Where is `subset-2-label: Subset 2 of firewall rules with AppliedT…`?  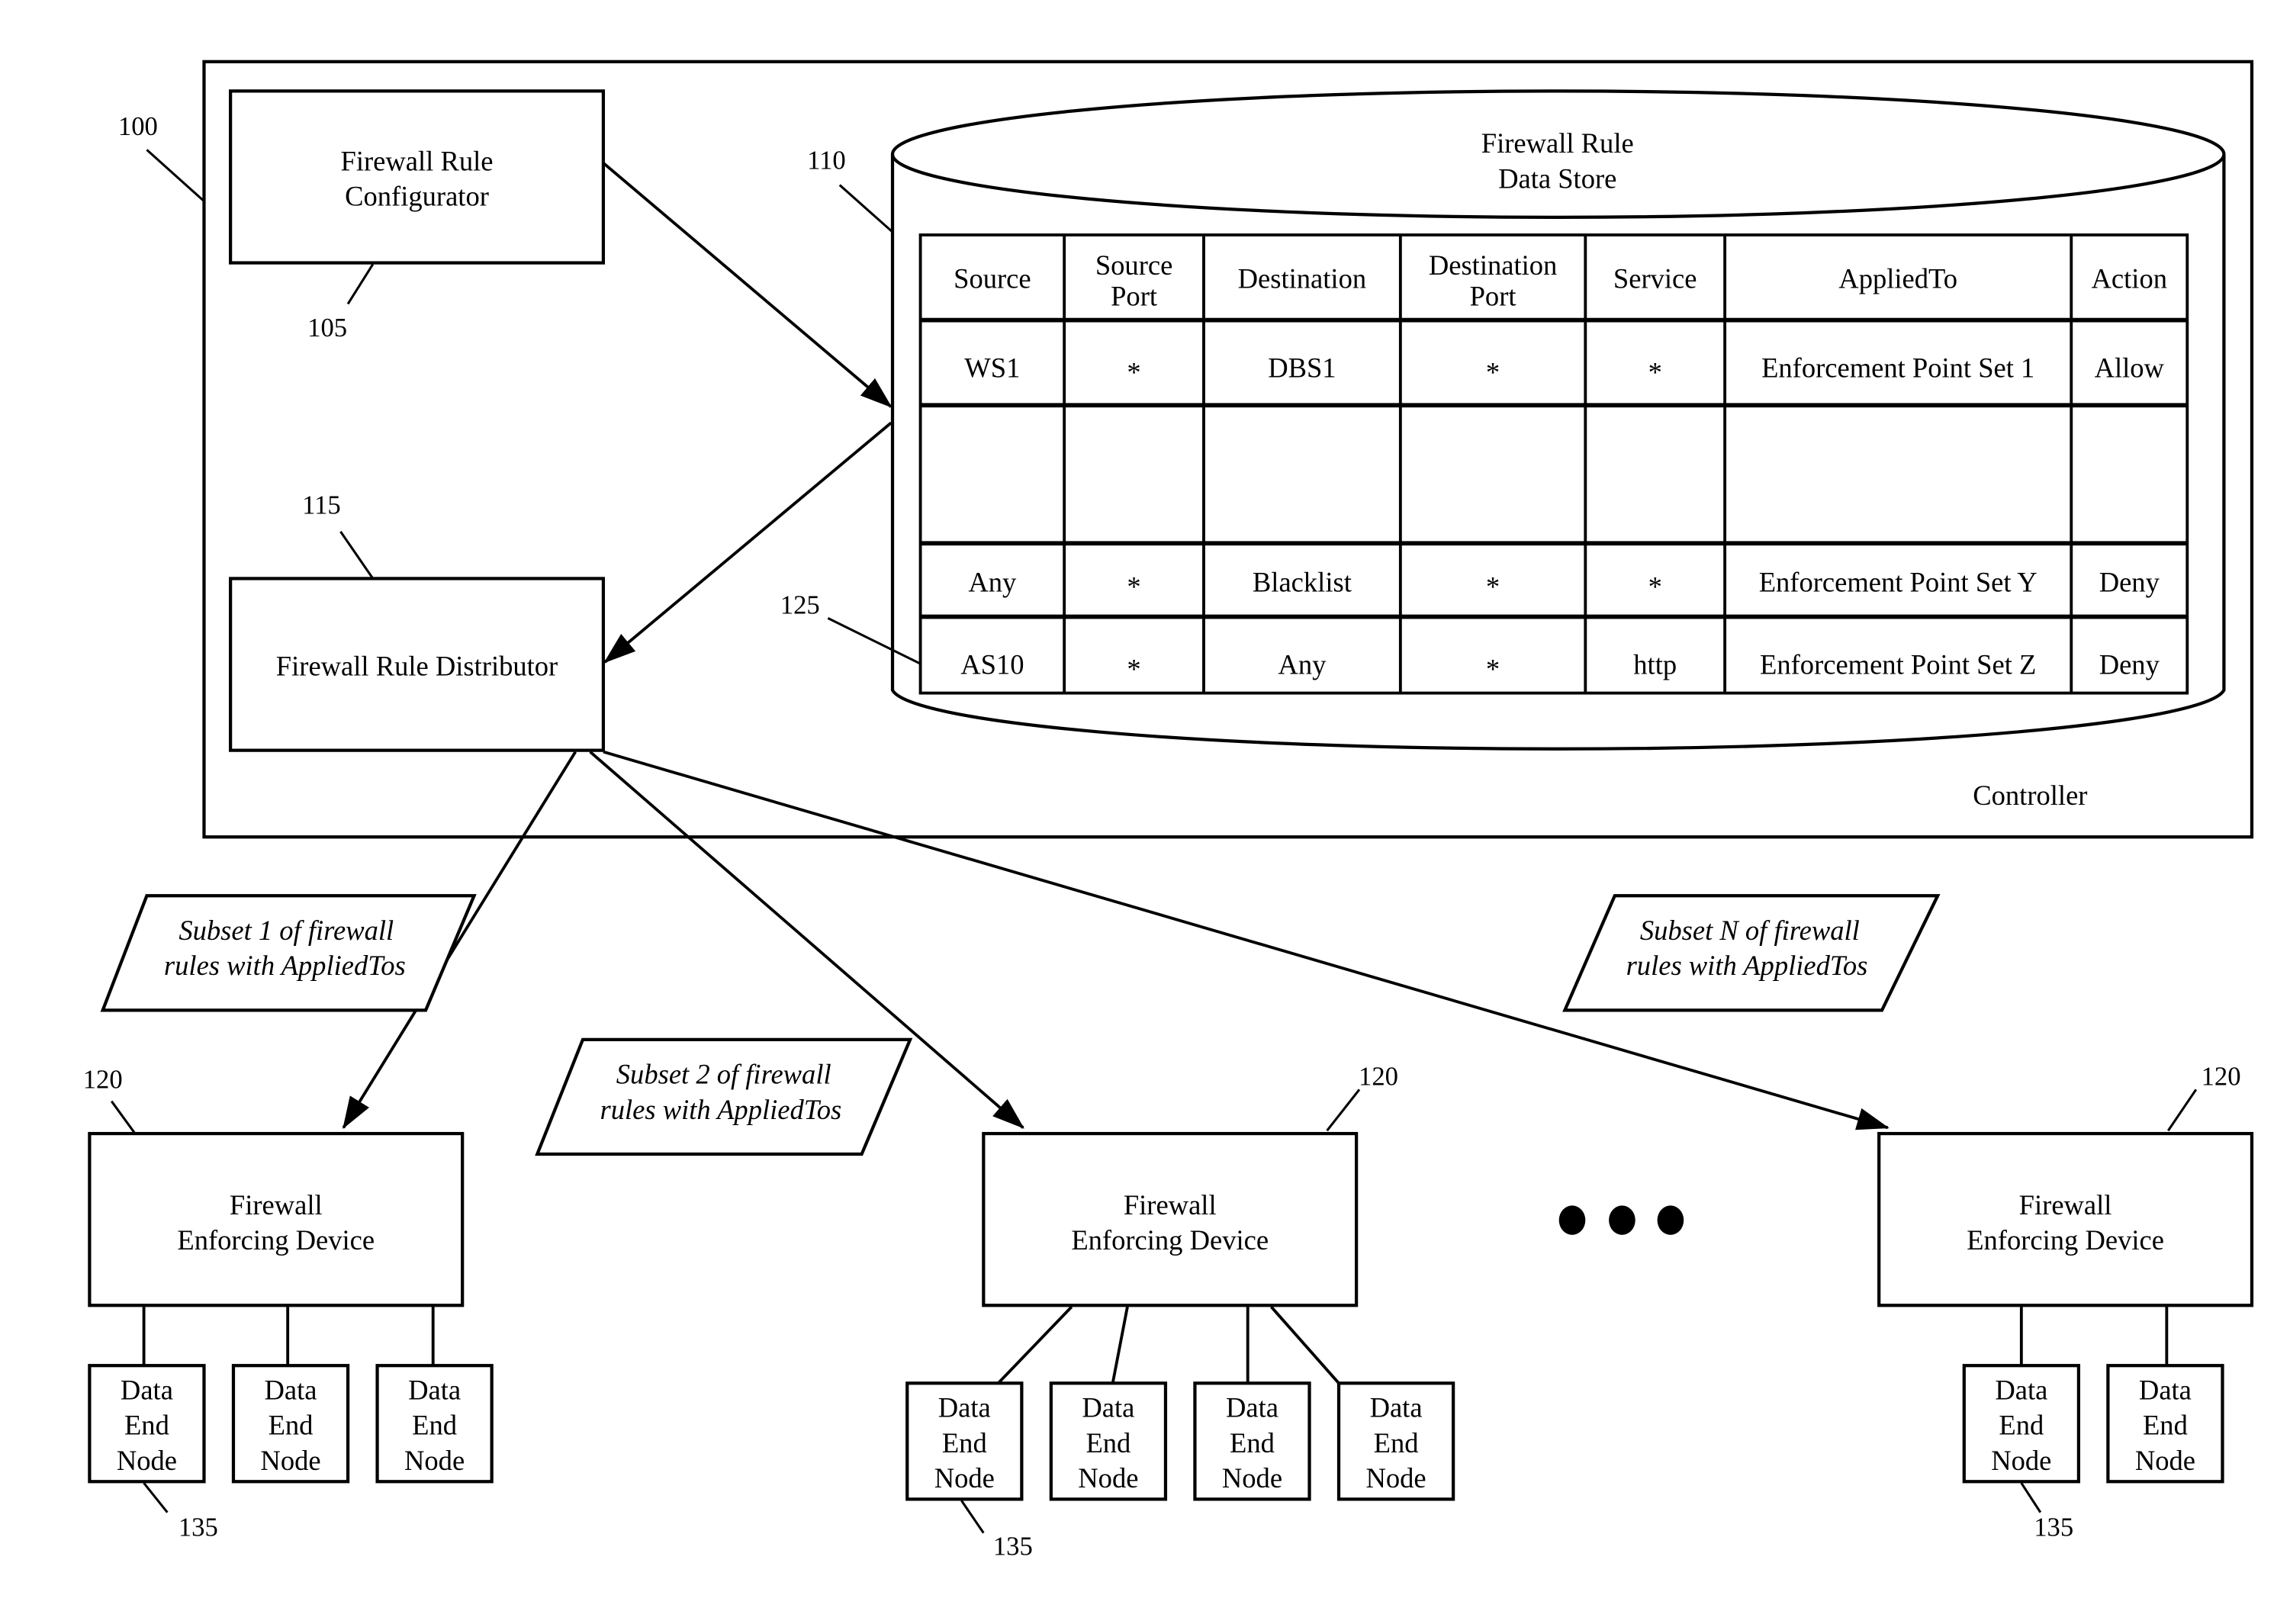 subset-2-label: Subset 2 of firewall rules with AppliedT… is located at coordinates (724, 1096).